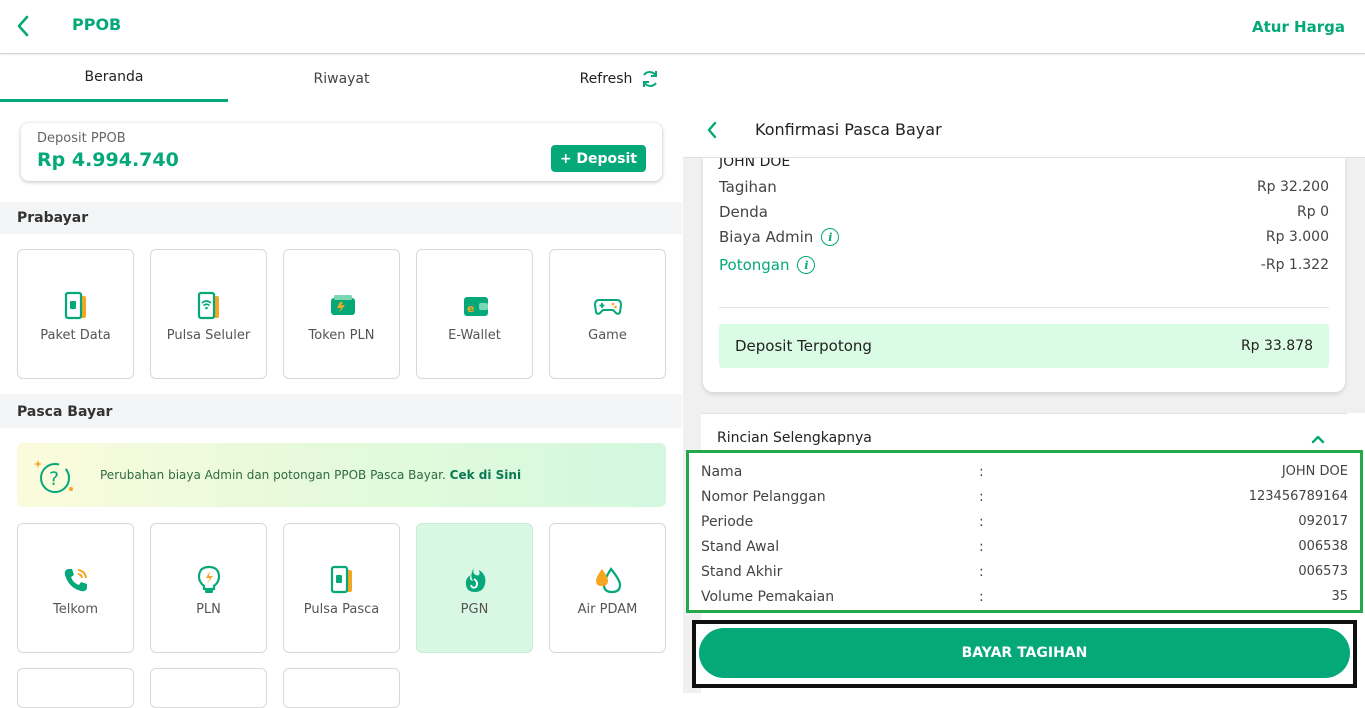 The height and width of the screenshot is (708, 1365). I want to click on tile-label: Paket Data, so click(75, 335).